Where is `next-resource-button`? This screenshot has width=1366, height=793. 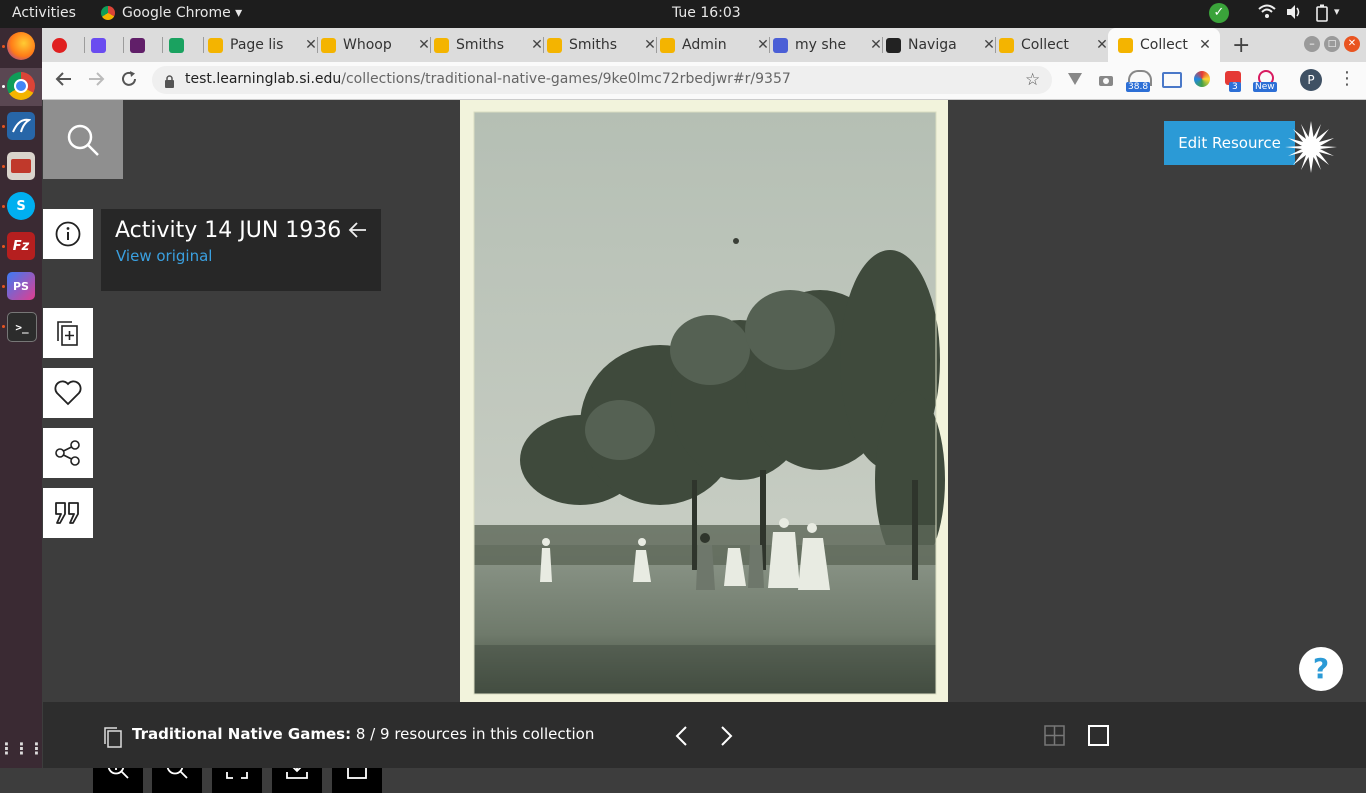 next-resource-button is located at coordinates (726, 738).